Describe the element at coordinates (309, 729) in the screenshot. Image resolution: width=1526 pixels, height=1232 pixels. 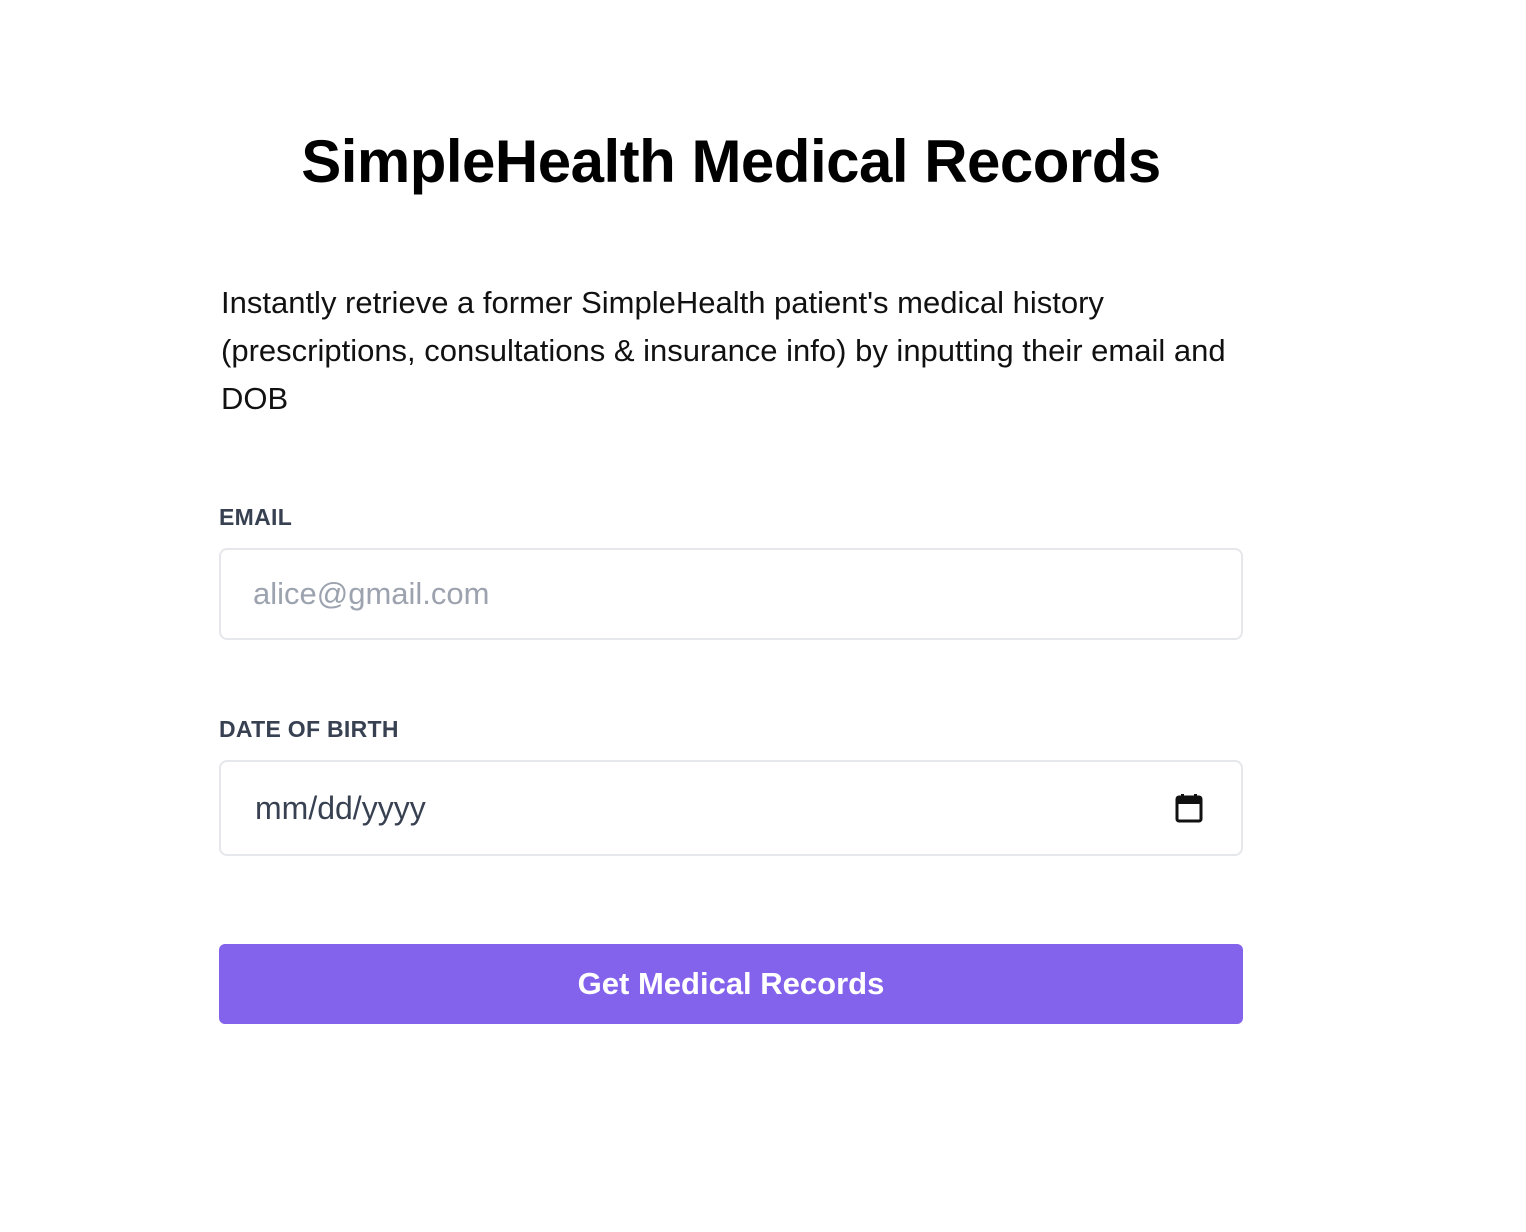
I see `dob-label: DATE OF BIRTH` at that location.